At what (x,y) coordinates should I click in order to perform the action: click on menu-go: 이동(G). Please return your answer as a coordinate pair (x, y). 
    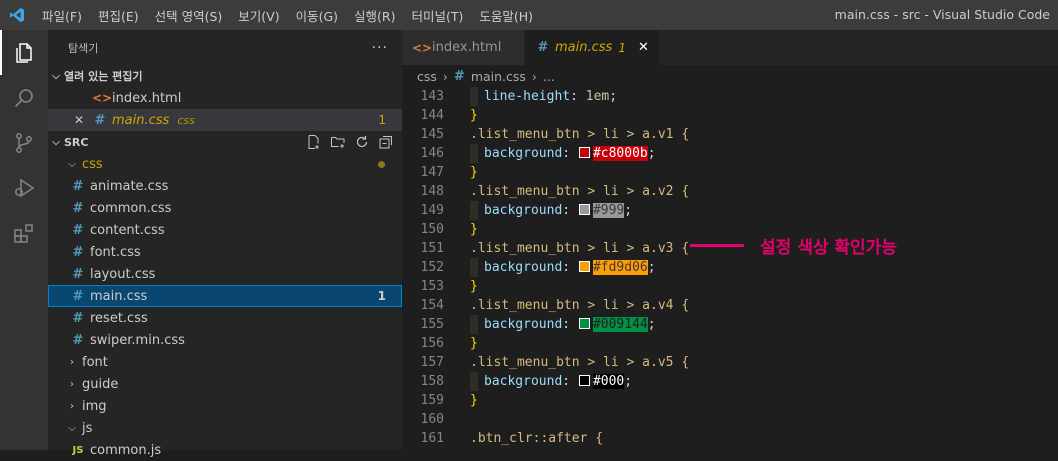
    Looking at the image, I should click on (317, 15).